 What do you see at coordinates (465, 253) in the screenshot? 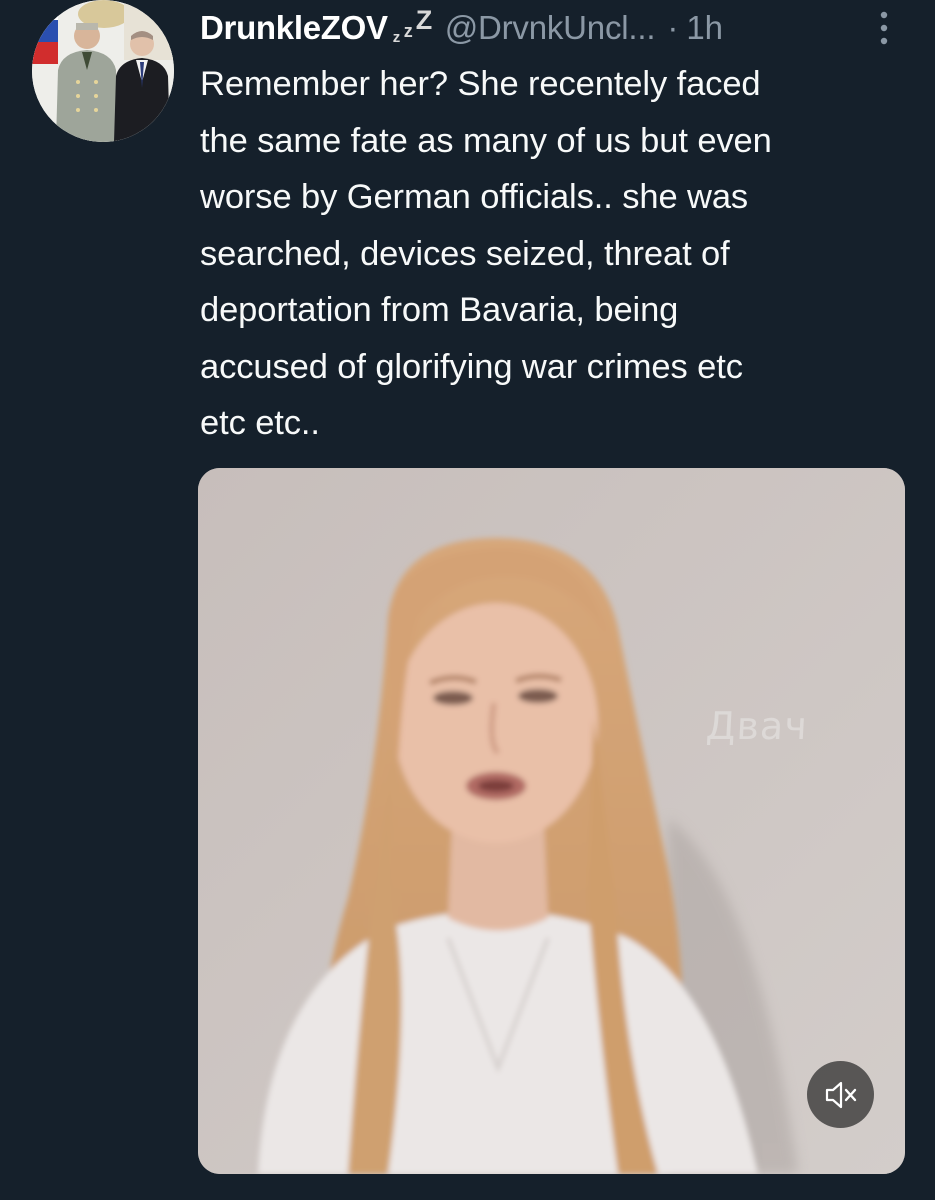
I see `tweet-text-line: searched, devices seized, threat of` at bounding box center [465, 253].